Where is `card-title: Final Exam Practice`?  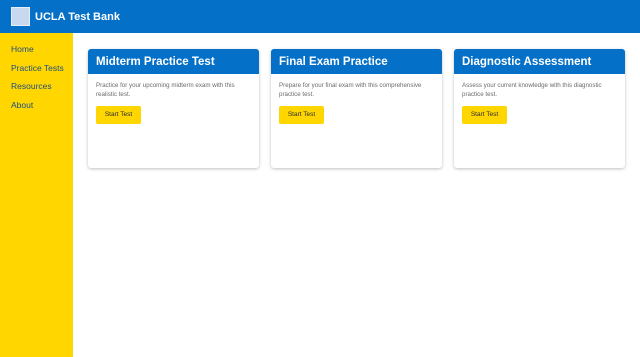
card-title: Final Exam Practice is located at coordinates (356, 61).